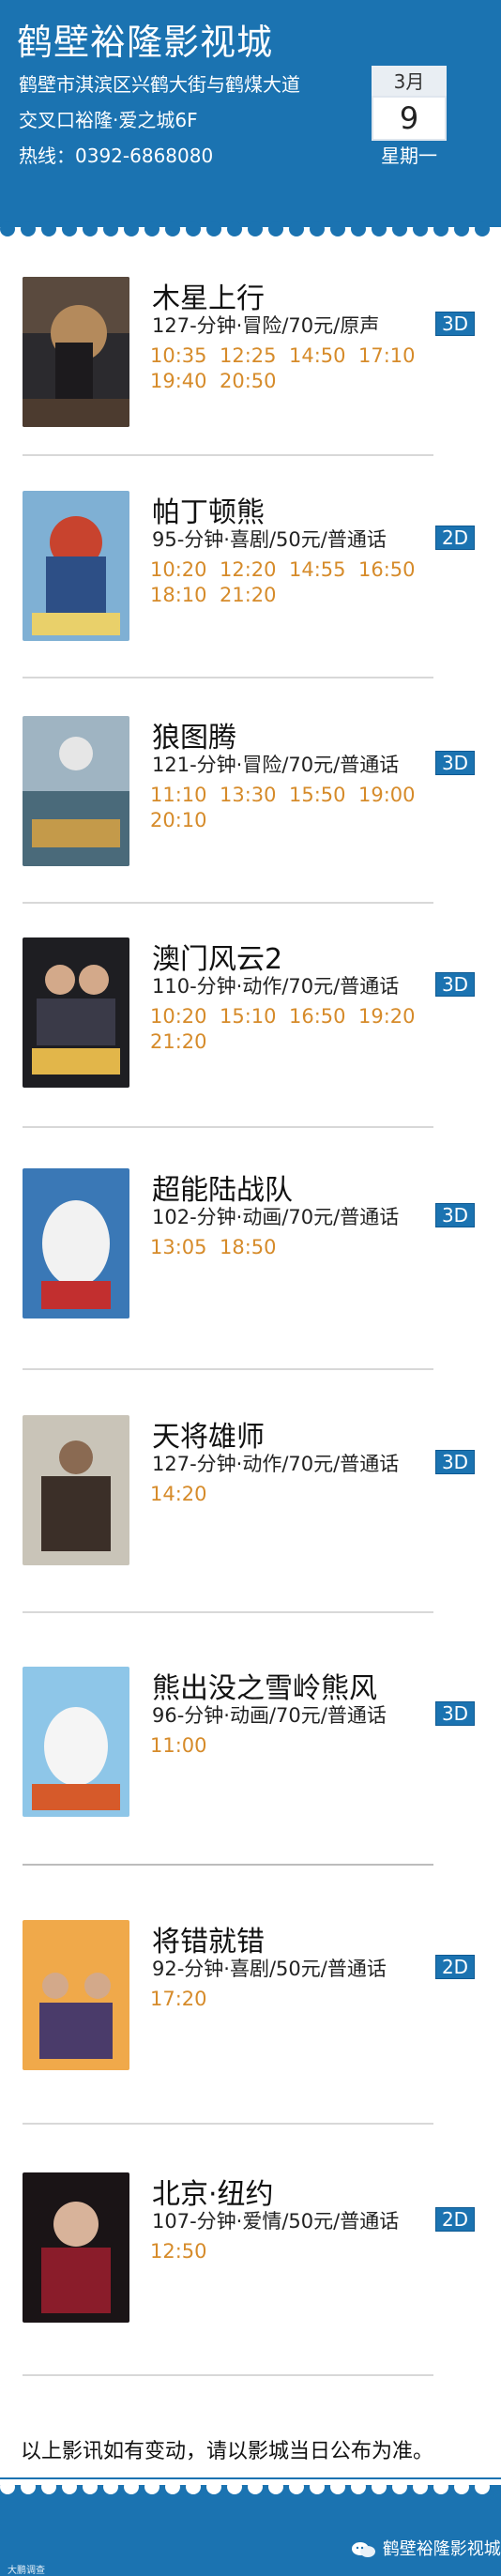  What do you see at coordinates (254, 569) in the screenshot?
I see `showtime: 12:20` at bounding box center [254, 569].